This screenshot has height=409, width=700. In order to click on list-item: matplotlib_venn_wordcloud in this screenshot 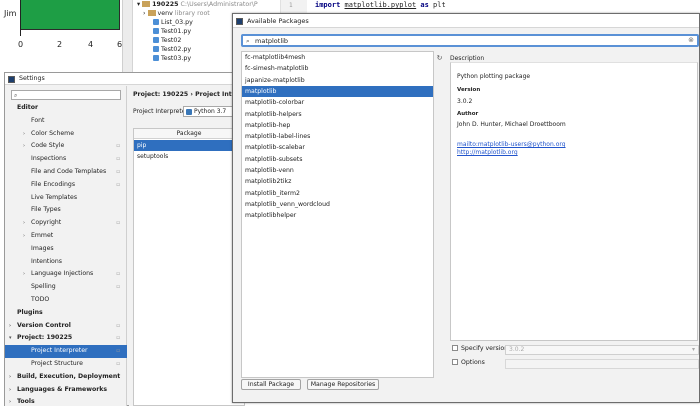, I will do `click(337, 204)`.